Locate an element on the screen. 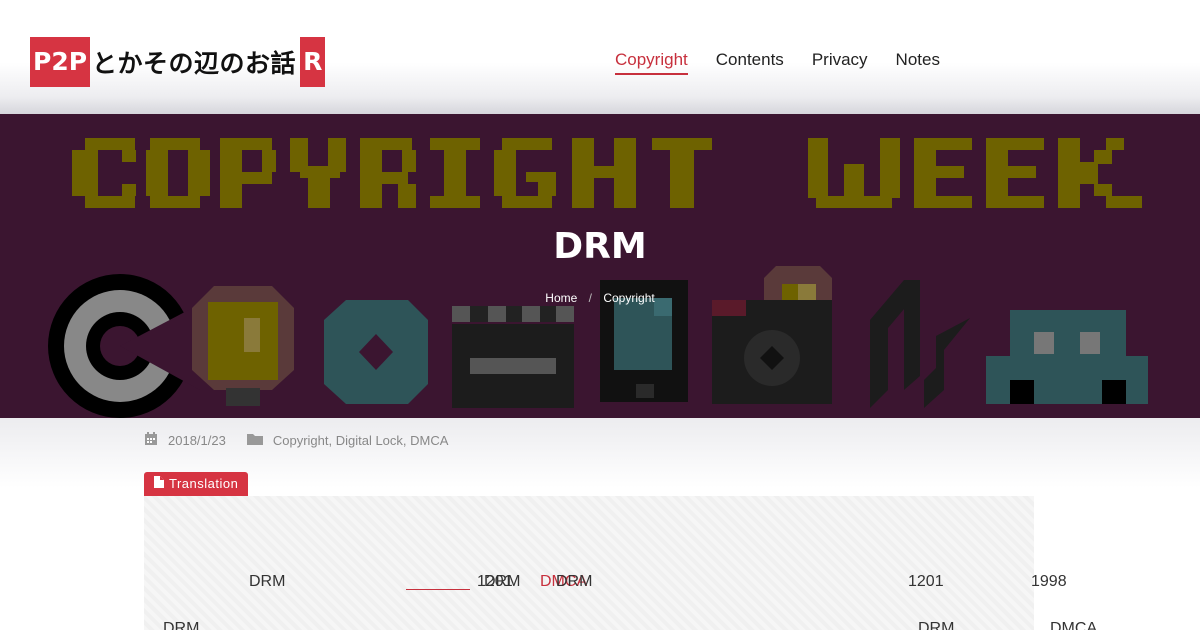  page-title: DRM is located at coordinates (600, 246).